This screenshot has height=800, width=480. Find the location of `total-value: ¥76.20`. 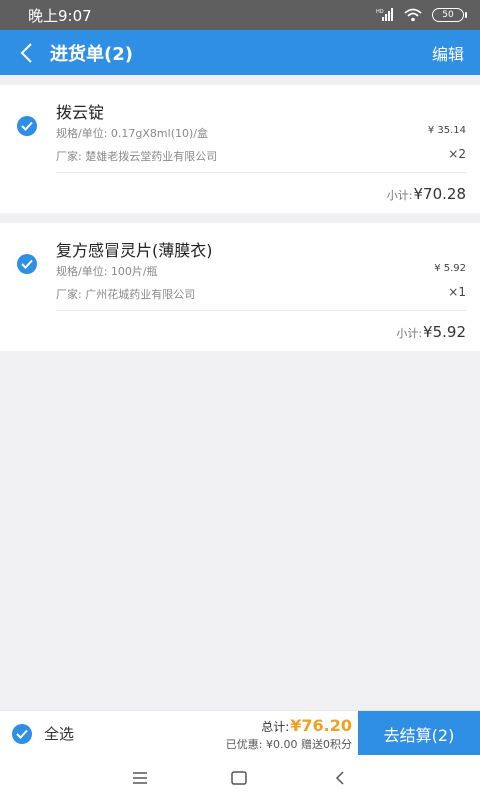

total-value: ¥76.20 is located at coordinates (321, 725).